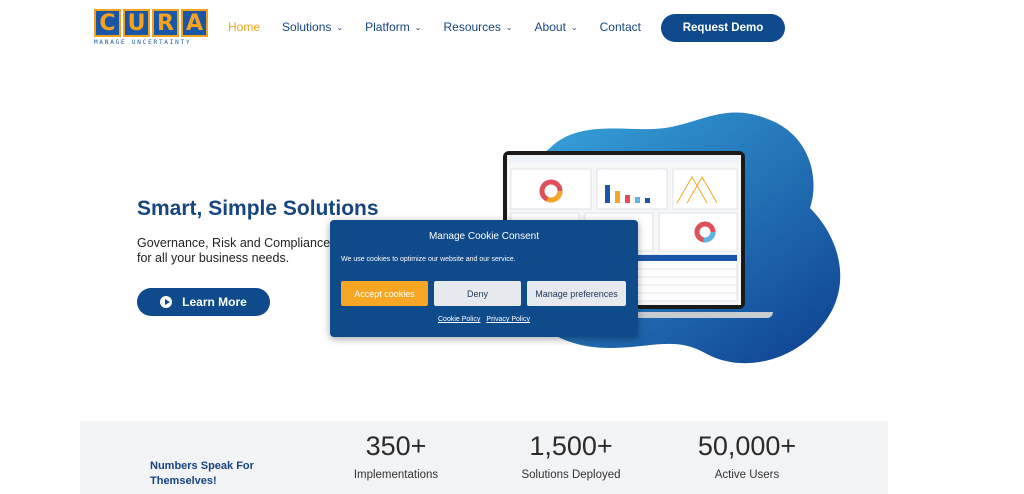 This screenshot has width=1024, height=494. I want to click on nav-label: Home, so click(244, 27).